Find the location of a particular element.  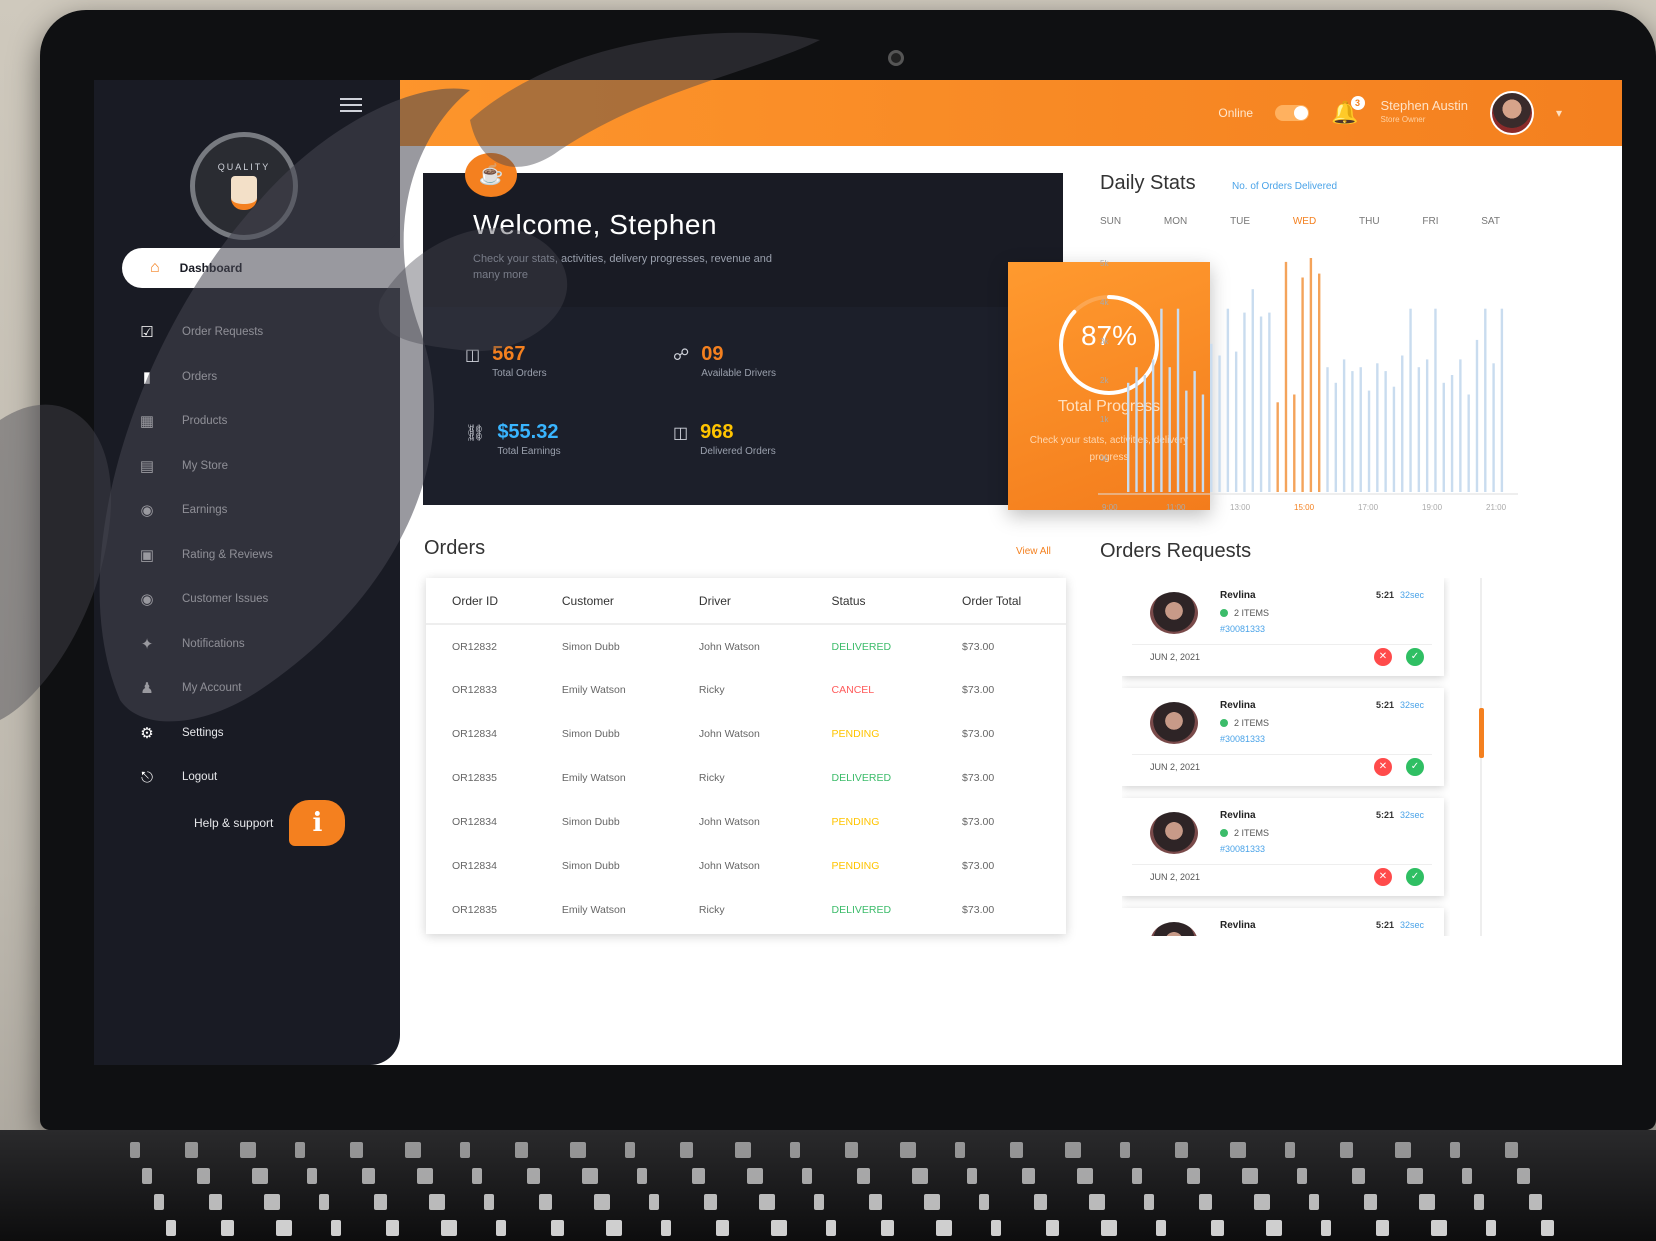

column-header: Status is located at coordinates (871, 601).